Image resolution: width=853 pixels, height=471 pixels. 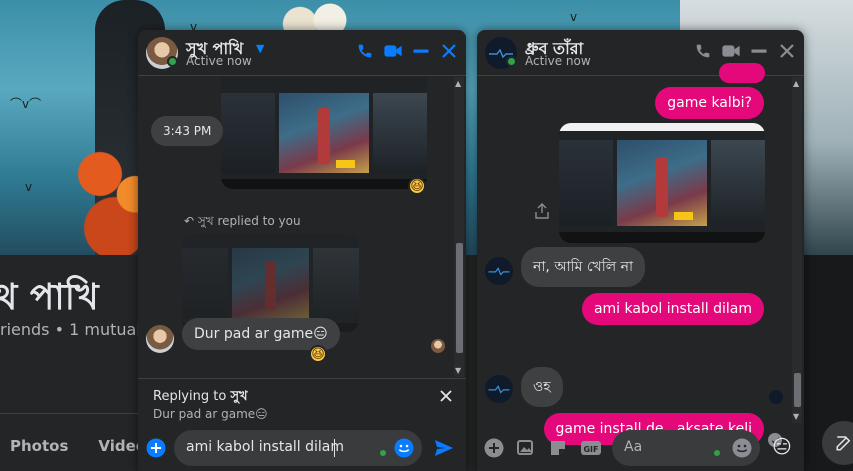 What do you see at coordinates (190, 396) in the screenshot?
I see `replying-to-label: Replying to` at bounding box center [190, 396].